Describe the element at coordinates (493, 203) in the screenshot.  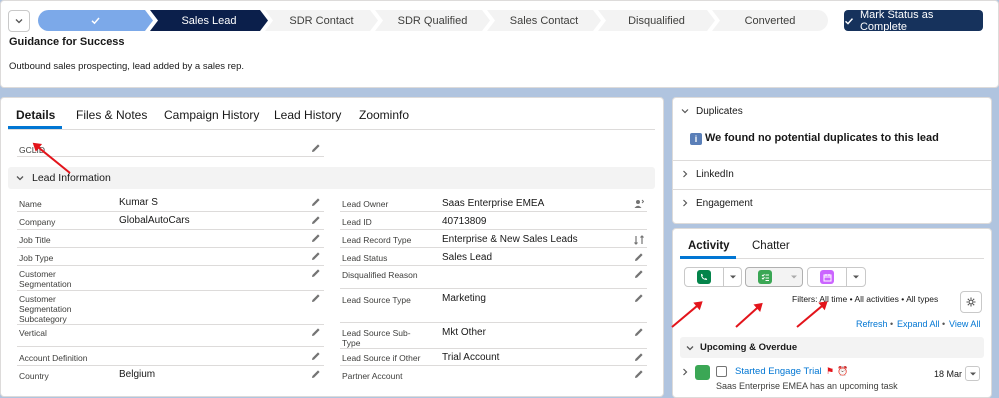
I see `field-value-lead-owner: Saas Enterprise EMEA` at that location.